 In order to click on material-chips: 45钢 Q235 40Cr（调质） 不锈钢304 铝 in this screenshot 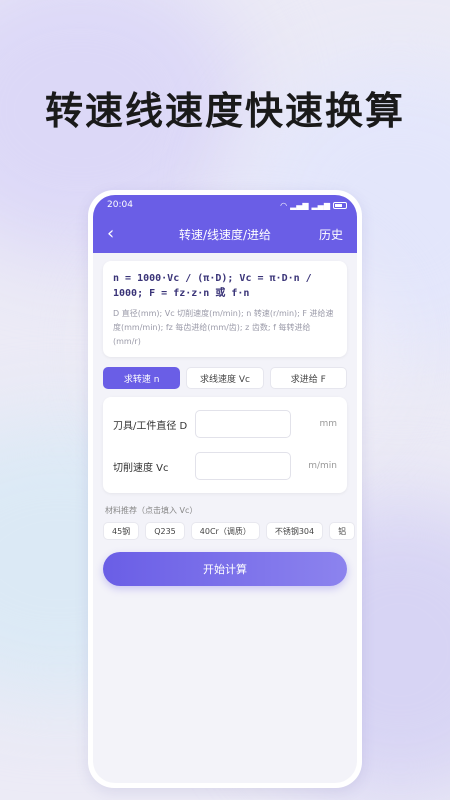, I will do `click(230, 531)`.